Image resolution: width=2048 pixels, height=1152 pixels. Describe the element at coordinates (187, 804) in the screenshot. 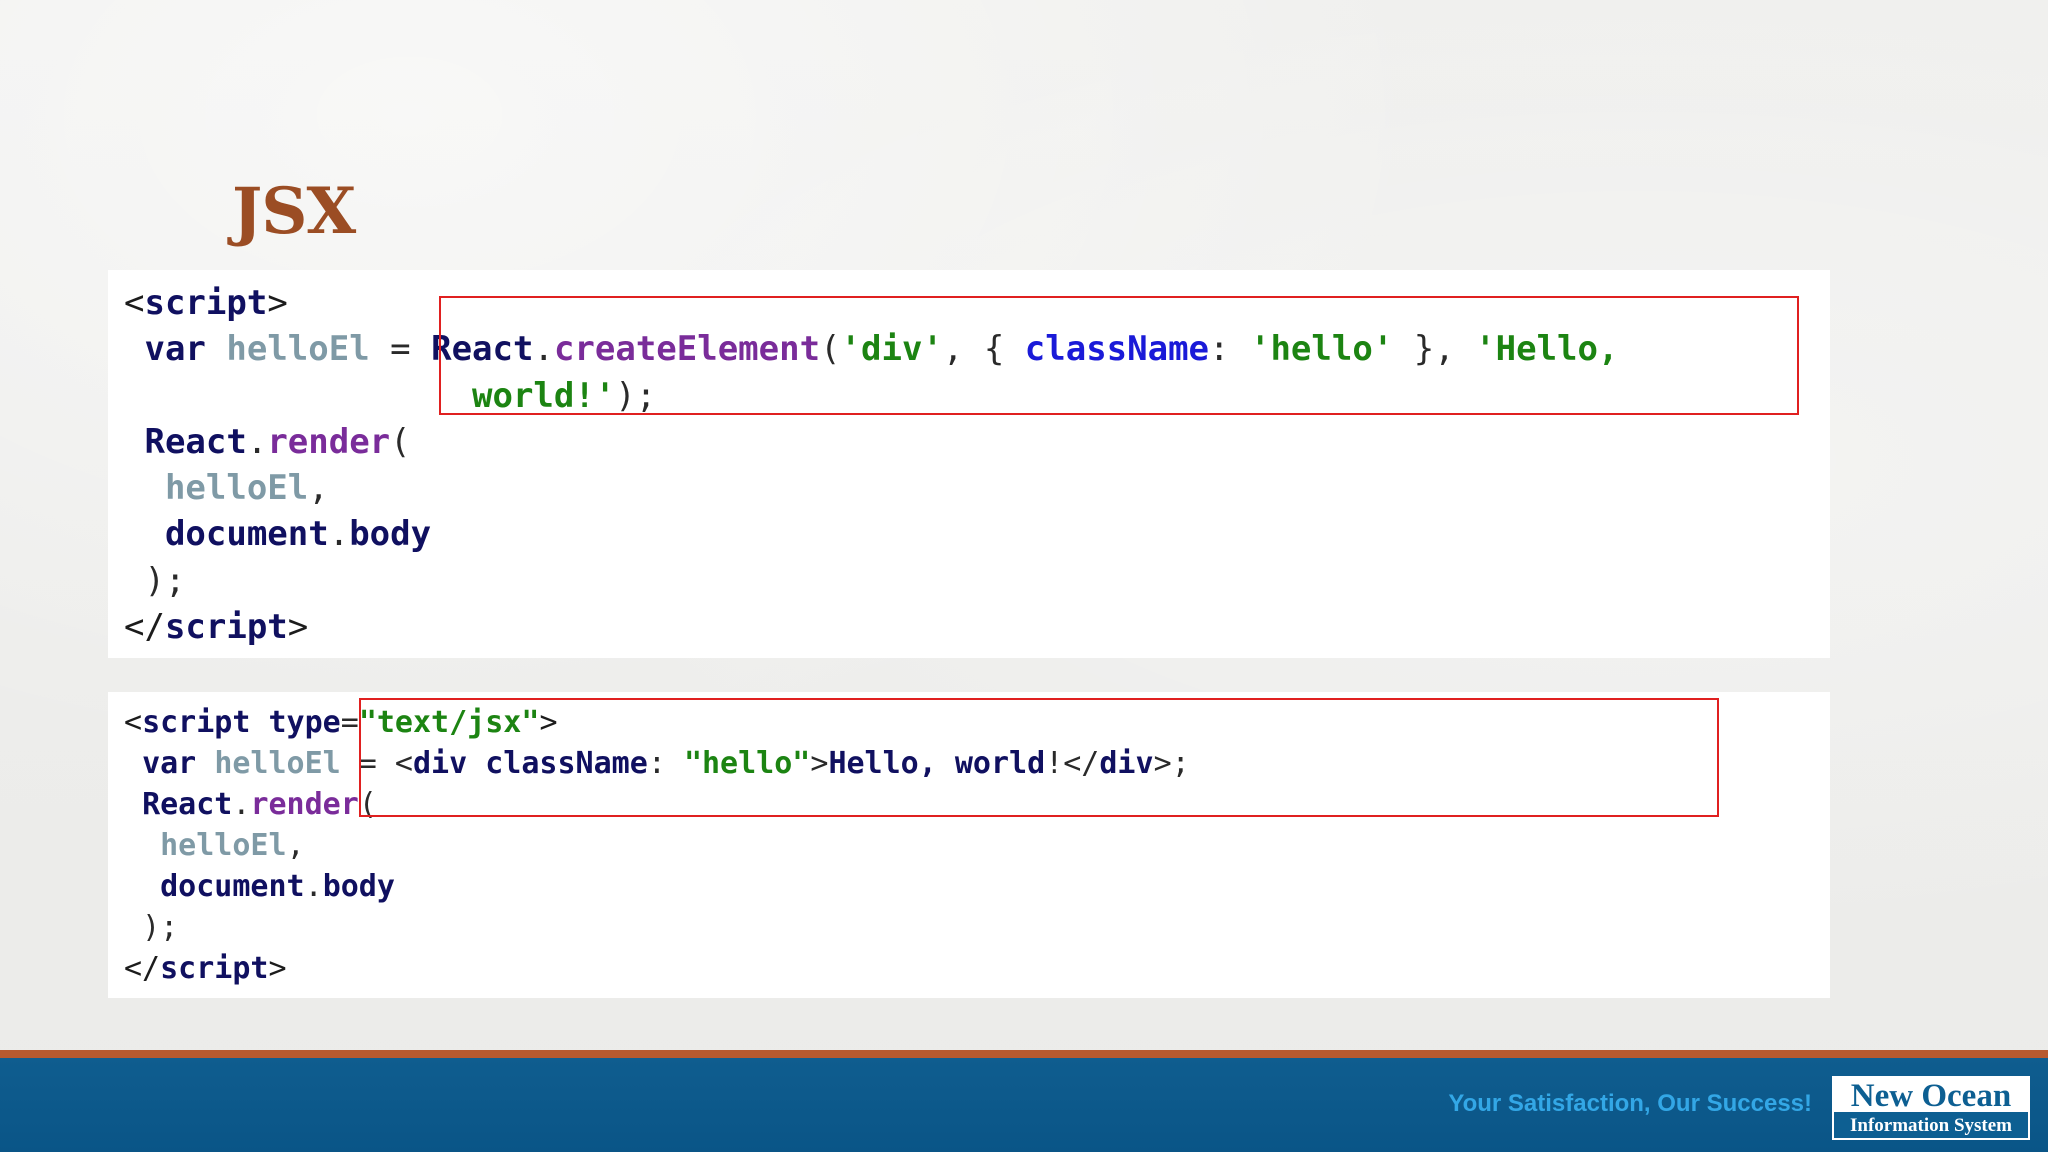

I see `code_block_2-token: React` at that location.